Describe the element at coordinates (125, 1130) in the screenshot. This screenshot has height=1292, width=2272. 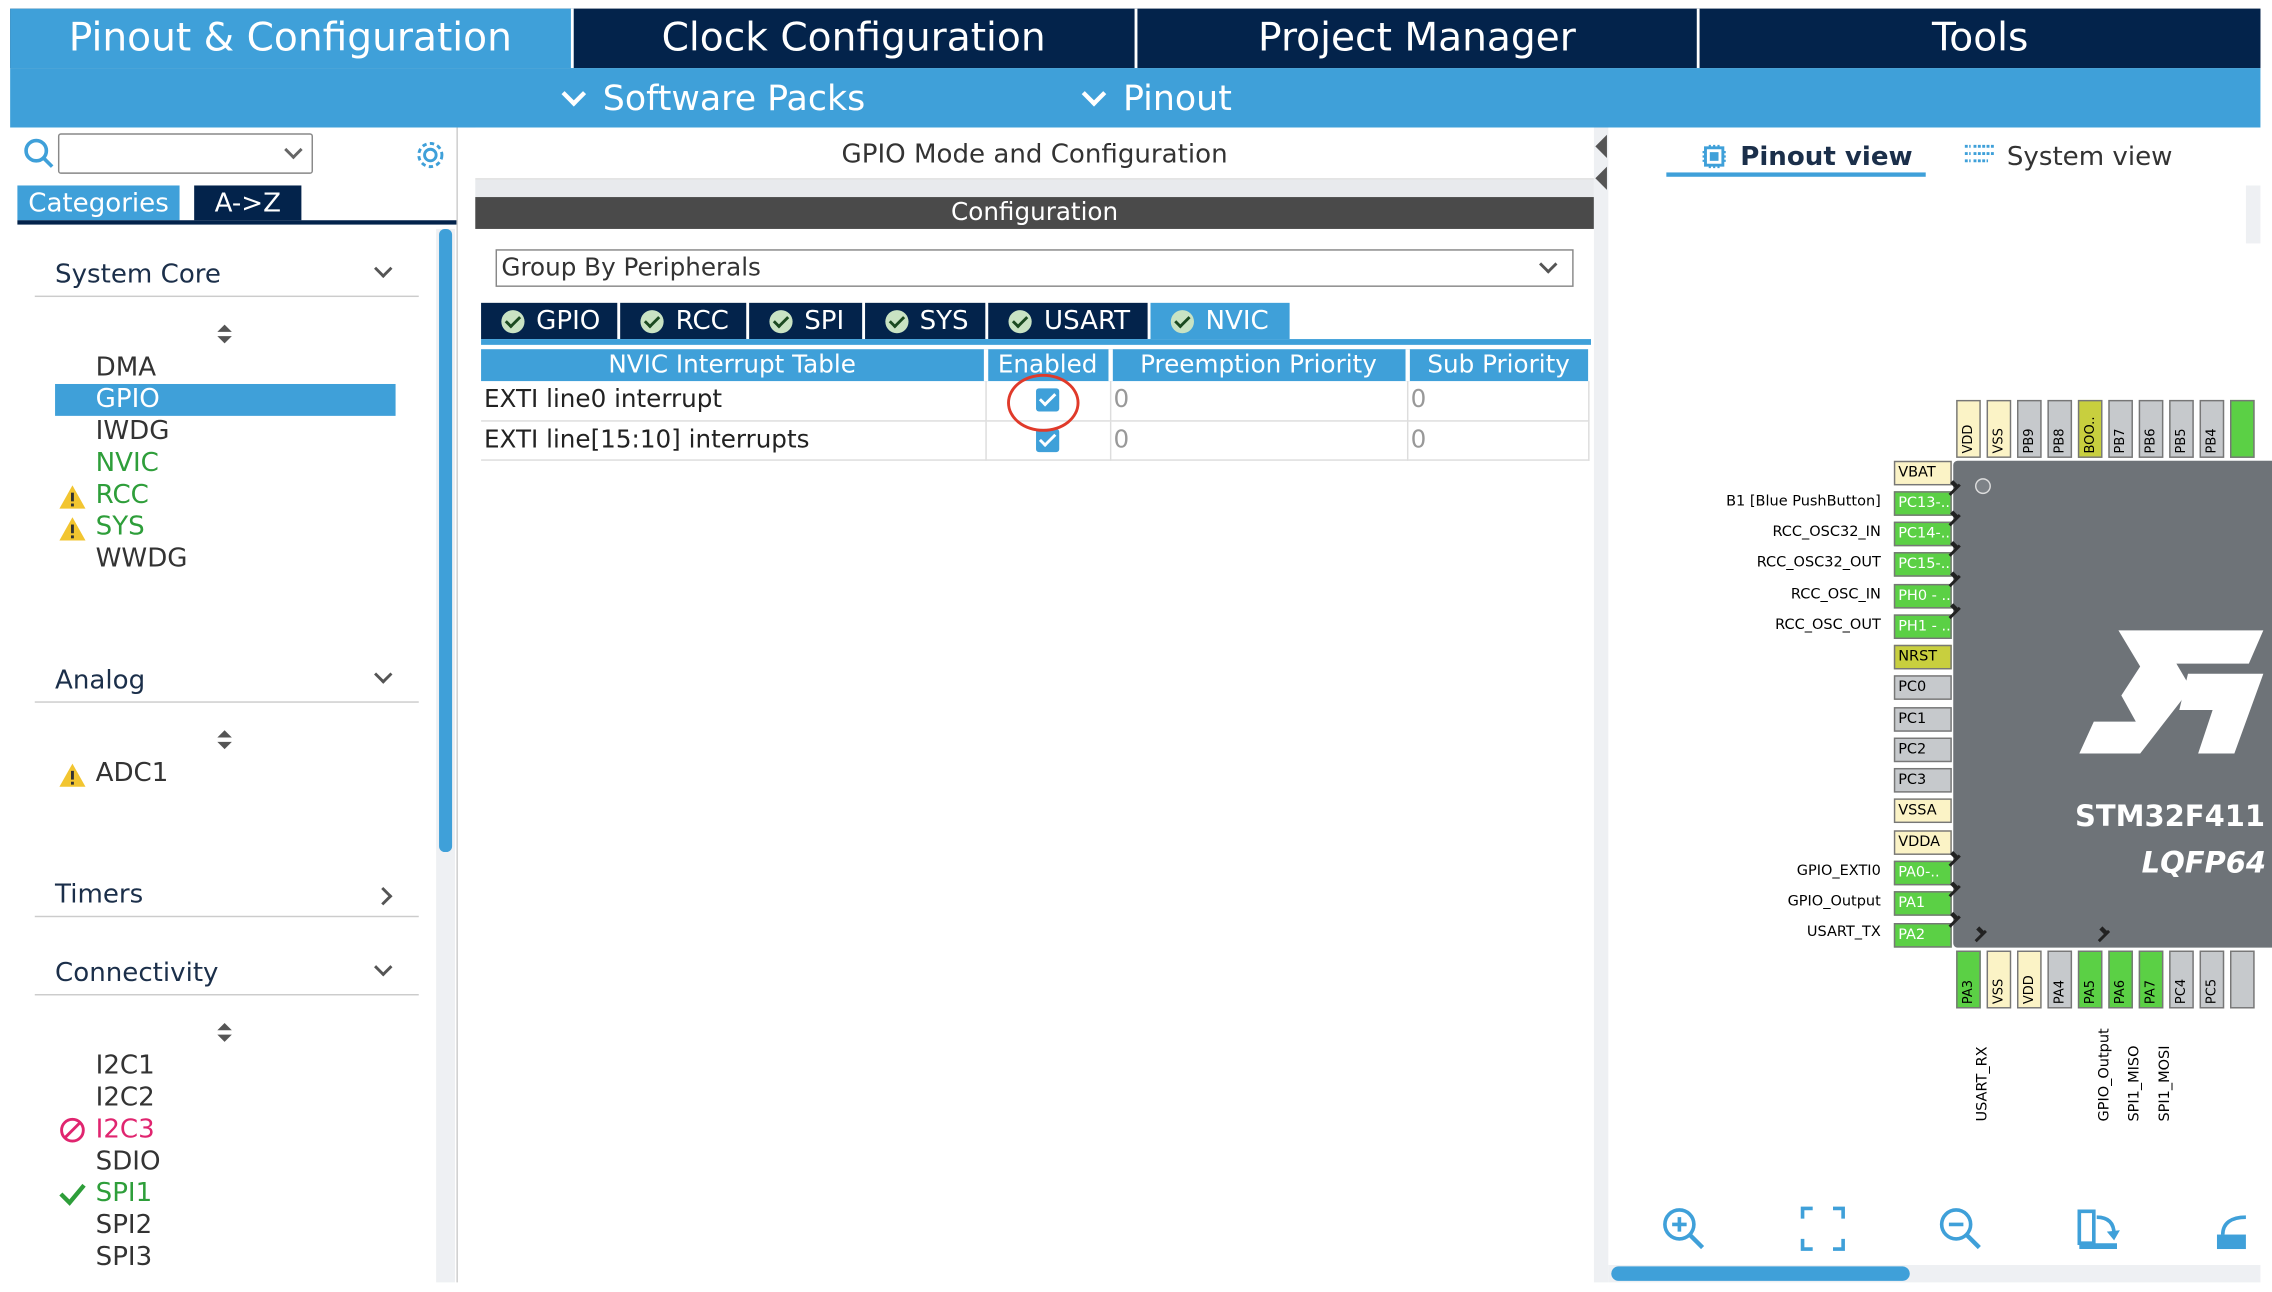
I see `category-item-i2c3: I2C3` at that location.